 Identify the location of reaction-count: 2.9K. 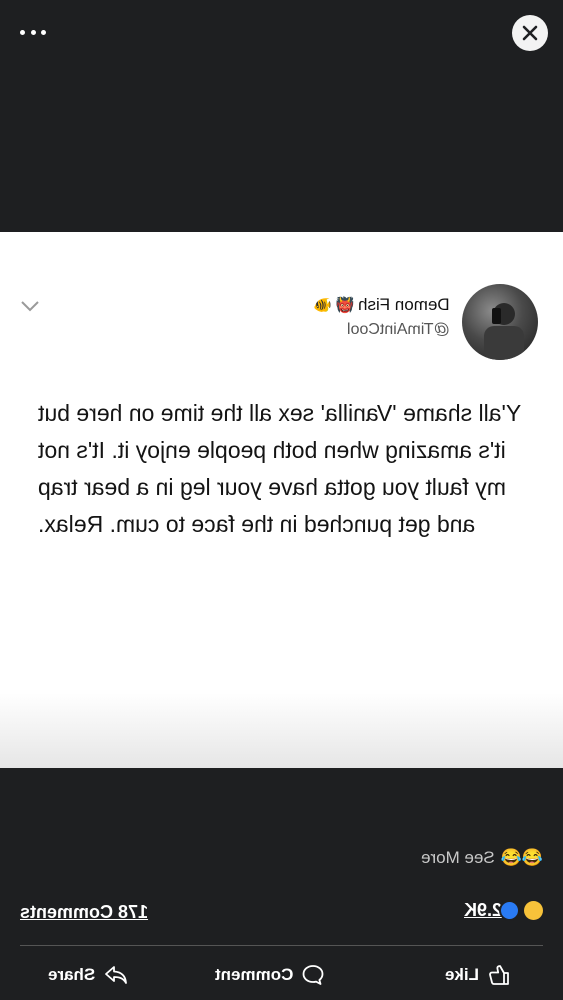
(482, 910).